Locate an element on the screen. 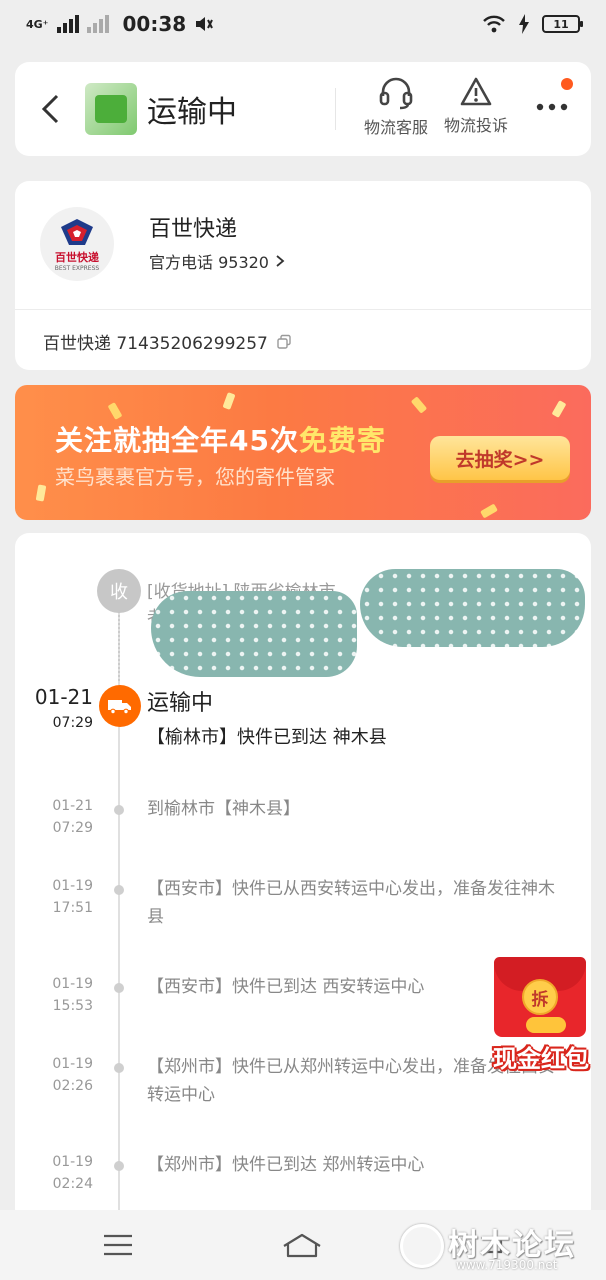 The image size is (606, 1280). red-packet-label: 现金红包 is located at coordinates (541, 1059).